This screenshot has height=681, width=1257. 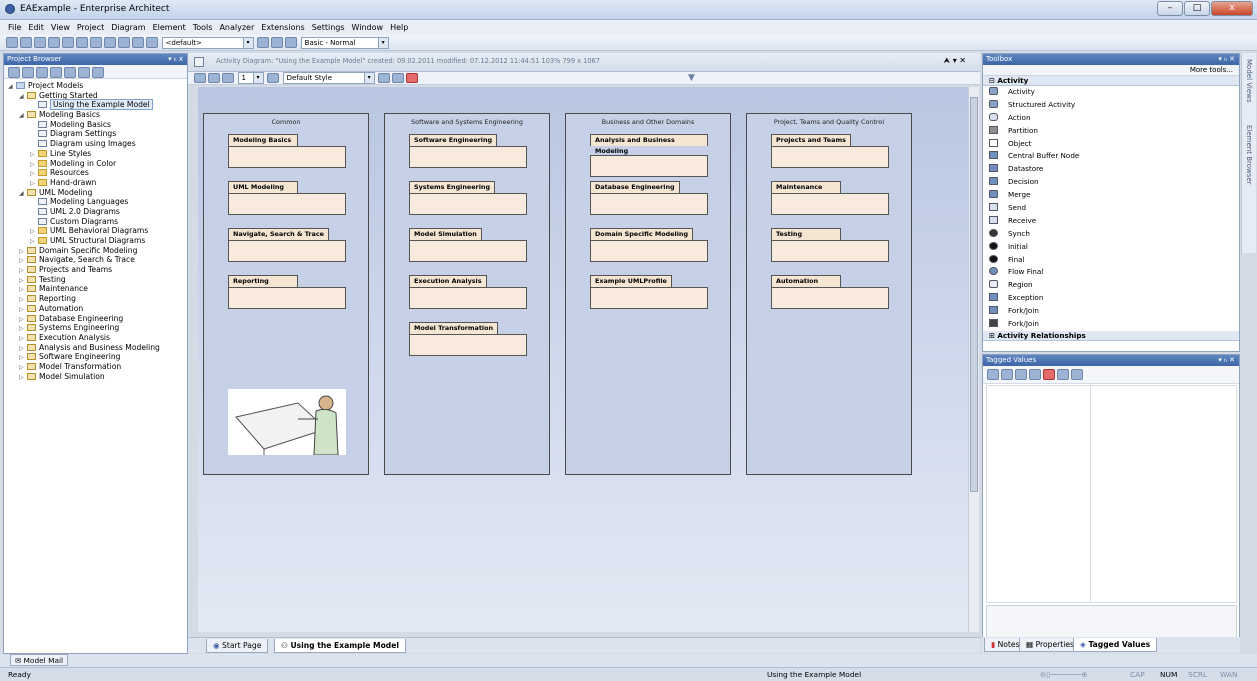 What do you see at coordinates (649, 245) in the screenshot?
I see `package-element: Domain Specific Modeling` at bounding box center [649, 245].